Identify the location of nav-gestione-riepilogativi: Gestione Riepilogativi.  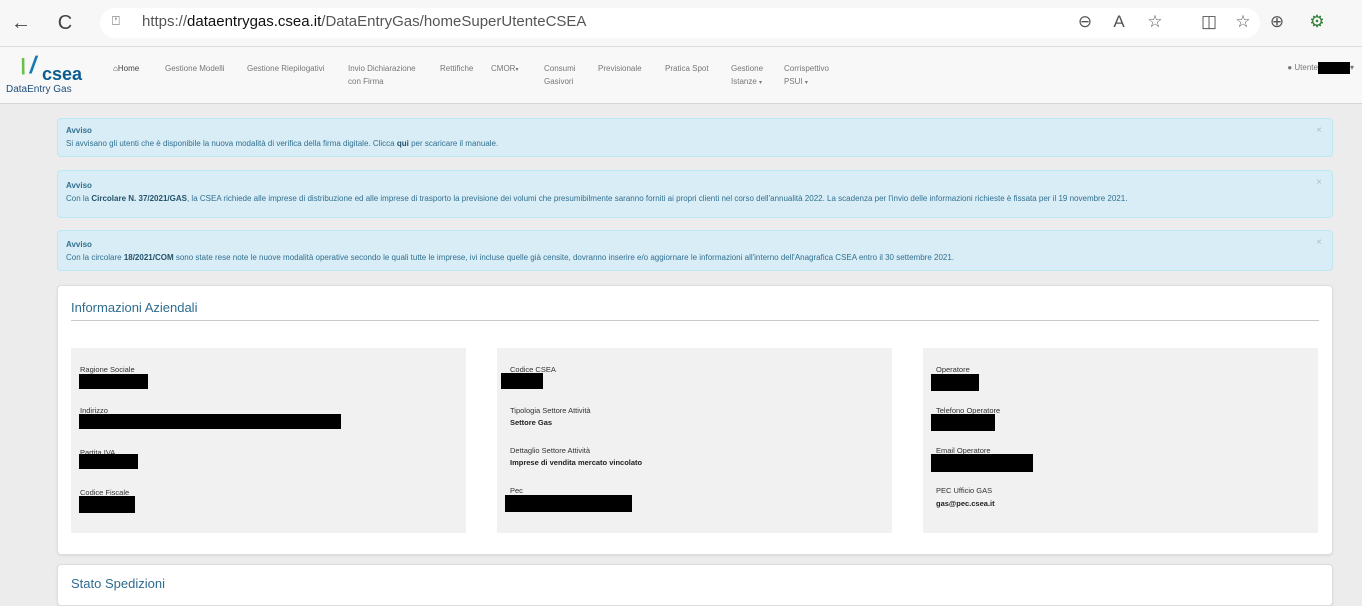
(285, 68).